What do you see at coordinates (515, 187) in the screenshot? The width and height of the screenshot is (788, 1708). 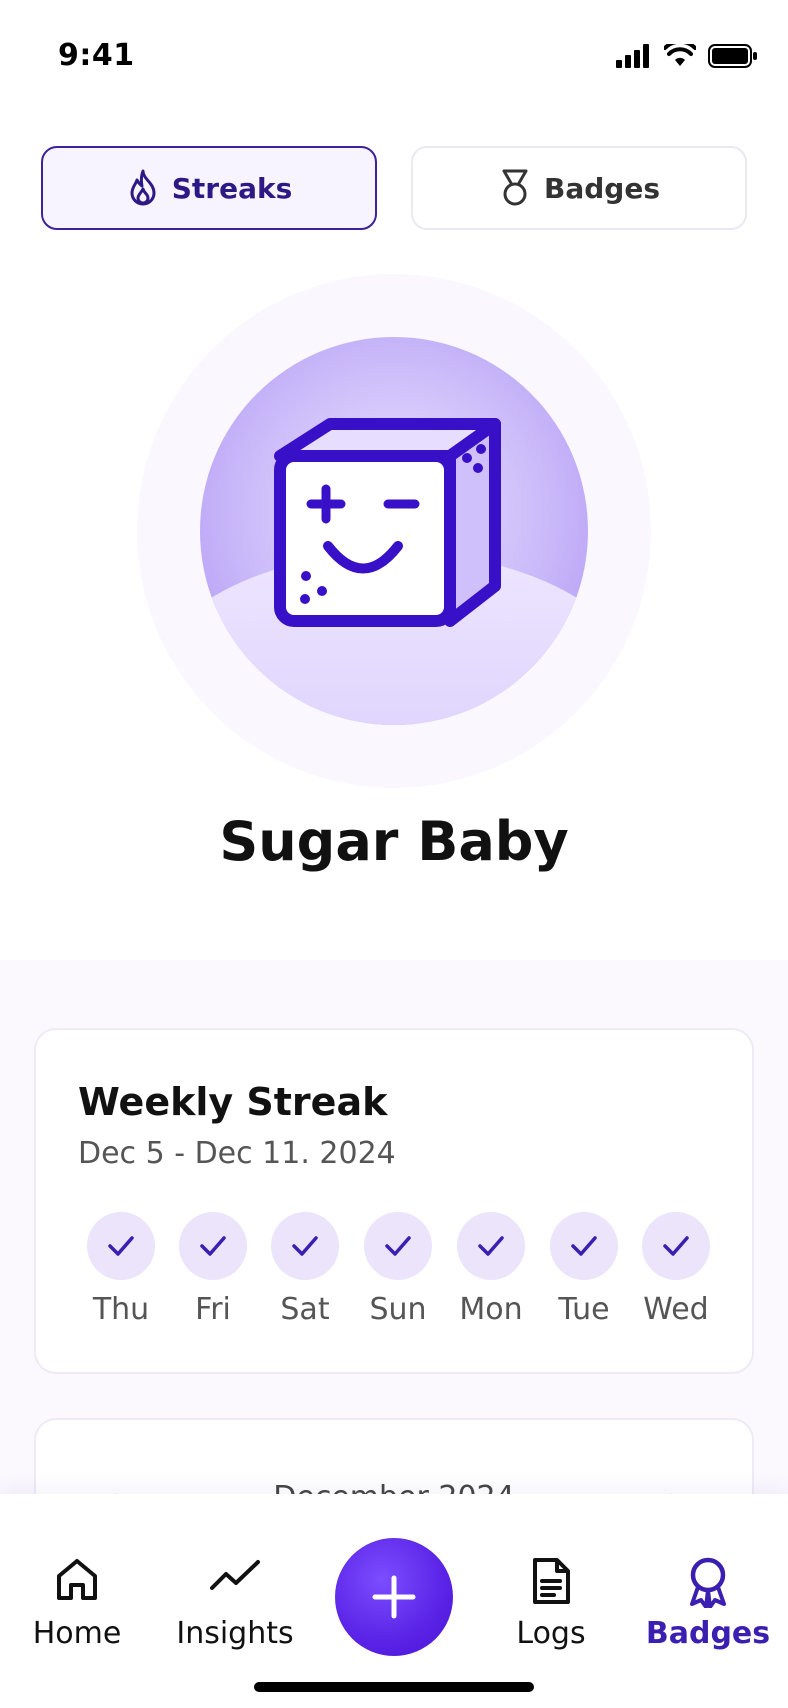 I see `medal-icon` at bounding box center [515, 187].